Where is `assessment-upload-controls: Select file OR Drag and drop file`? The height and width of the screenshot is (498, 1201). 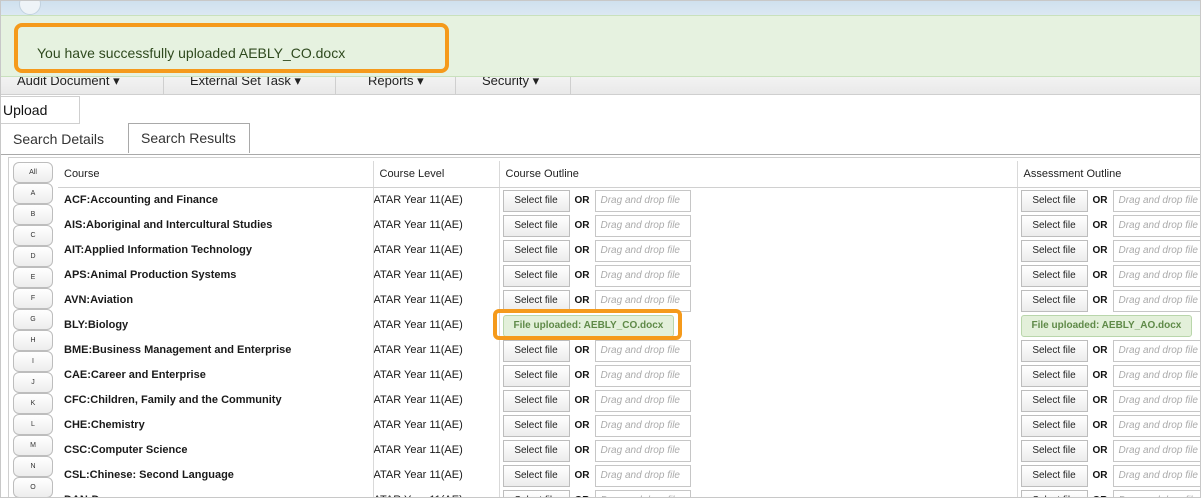 assessment-upload-controls: Select file OR Drag and drop file is located at coordinates (1110, 425).